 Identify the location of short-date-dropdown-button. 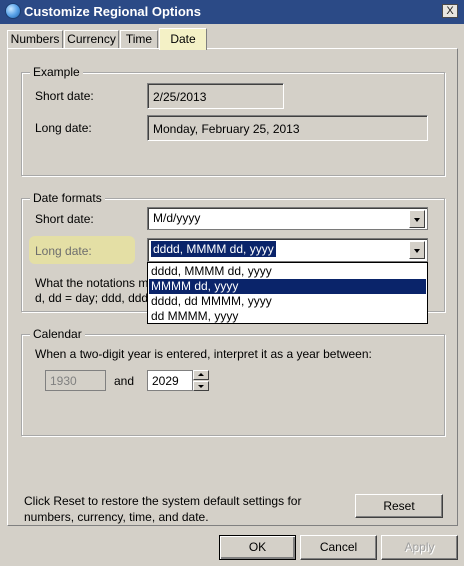
(417, 219).